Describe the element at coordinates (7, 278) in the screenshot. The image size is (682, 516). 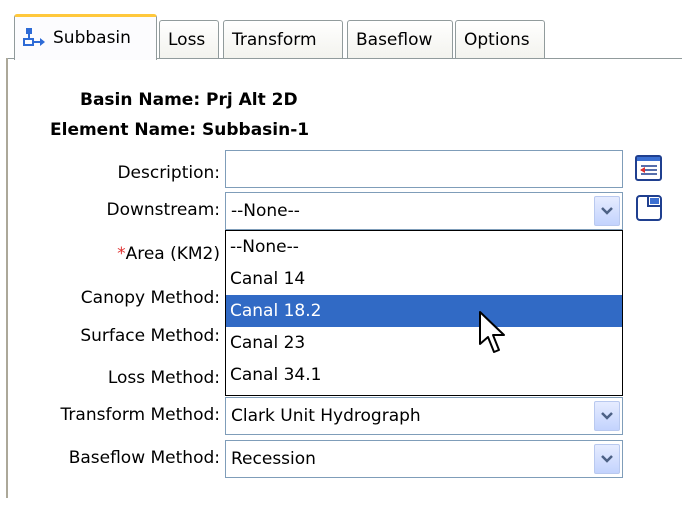
I see `panel-left-border` at that location.